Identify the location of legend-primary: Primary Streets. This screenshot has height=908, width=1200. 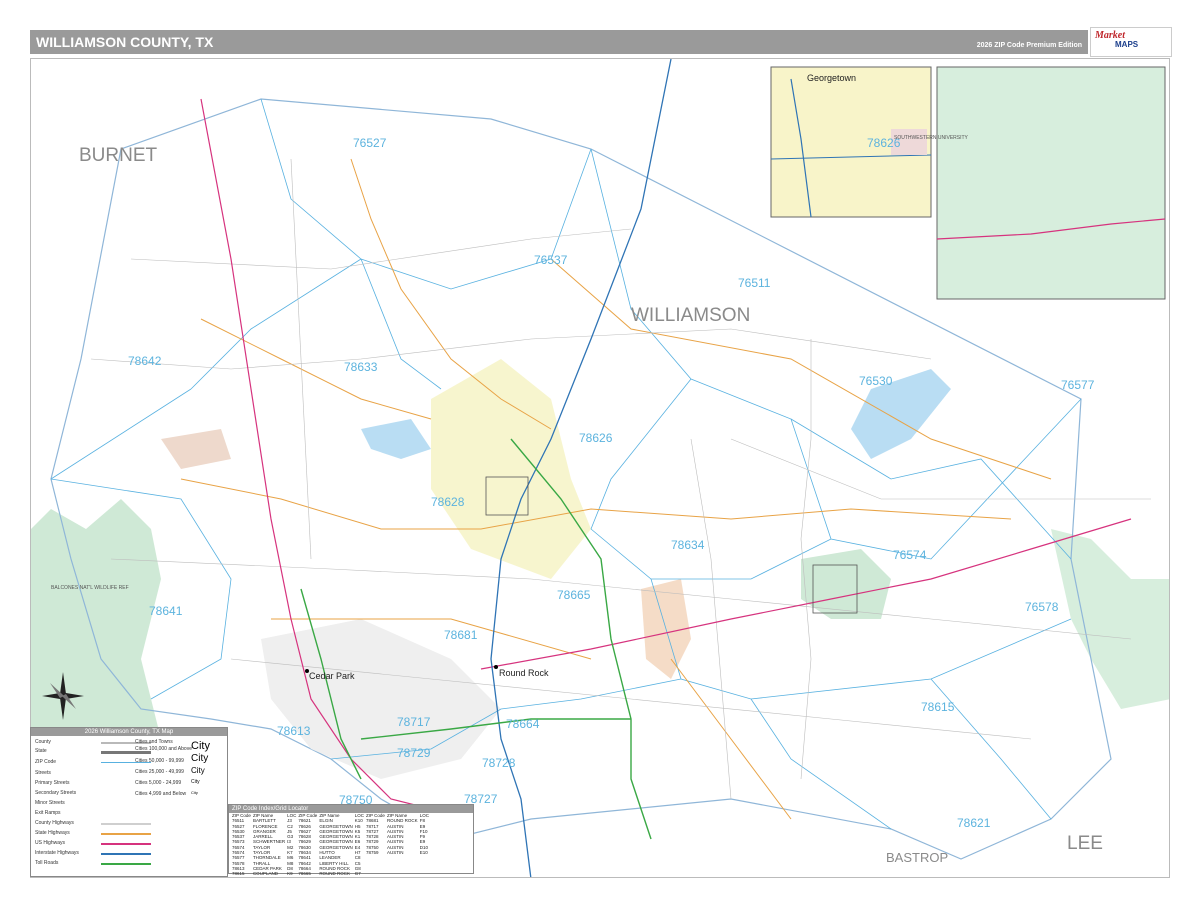
(52, 783).